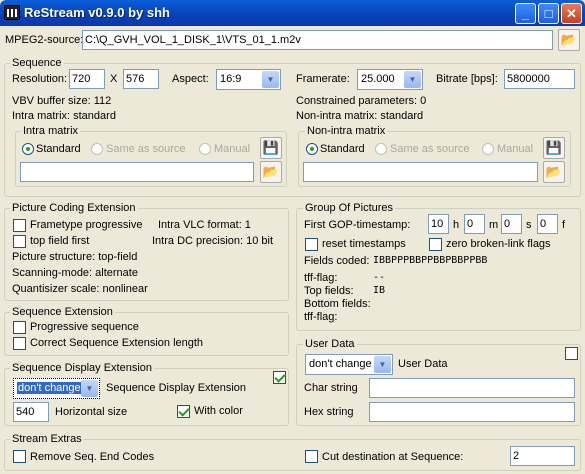 Image resolution: width=585 pixels, height=474 pixels. Describe the element at coordinates (515, 149) in the screenshot. I see `nonintra-manual-label: Manual` at that location.